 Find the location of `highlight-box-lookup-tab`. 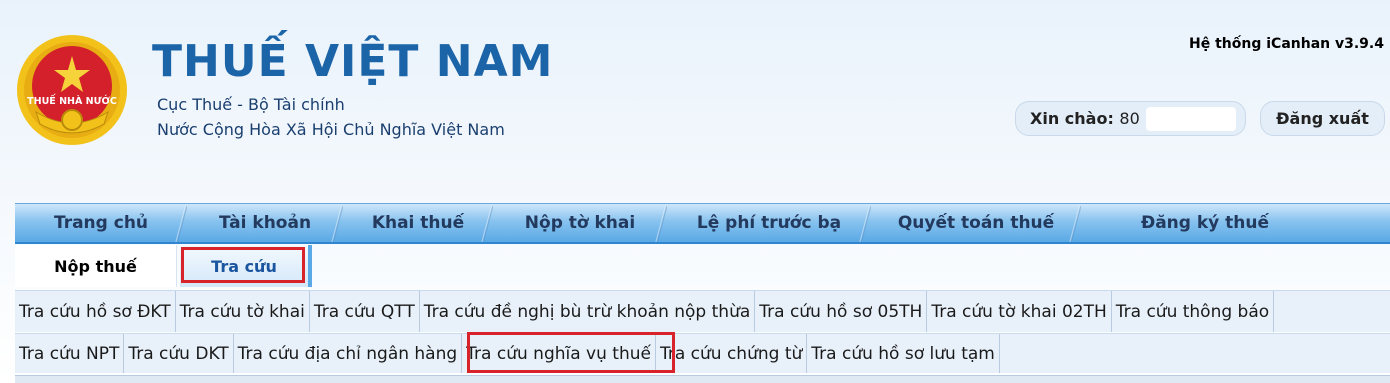

highlight-box-lookup-tab is located at coordinates (243, 265).